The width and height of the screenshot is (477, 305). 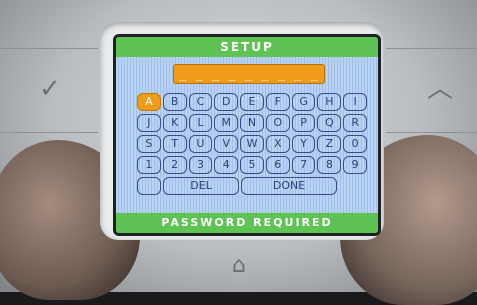 I want to click on key-9: 9, so click(x=355, y=165).